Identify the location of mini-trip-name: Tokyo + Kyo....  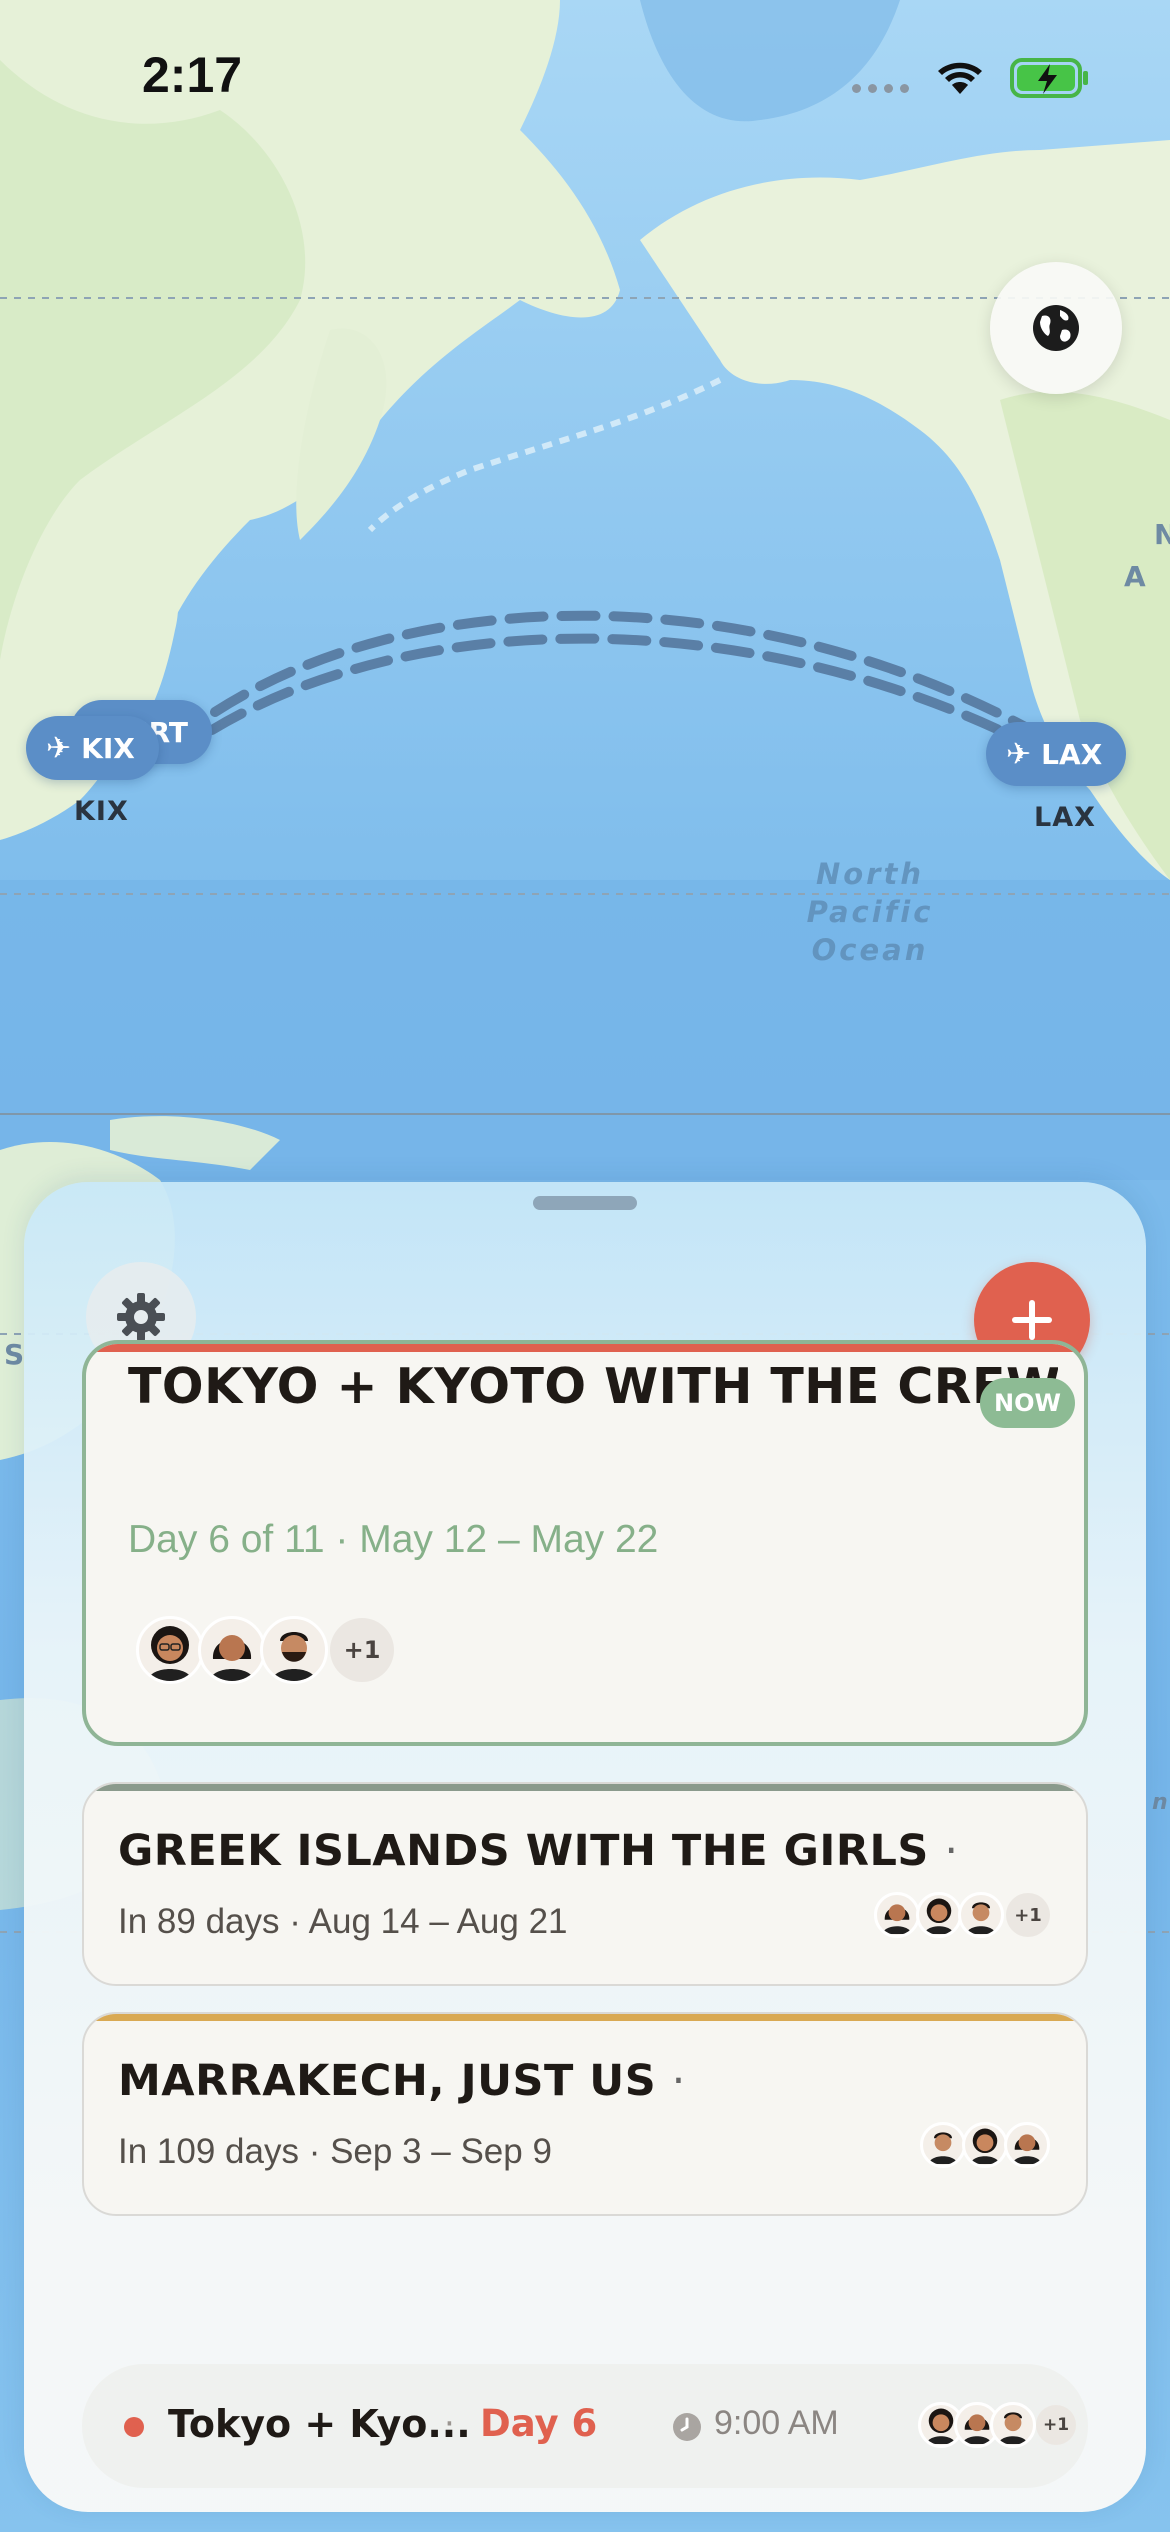
(319, 2424).